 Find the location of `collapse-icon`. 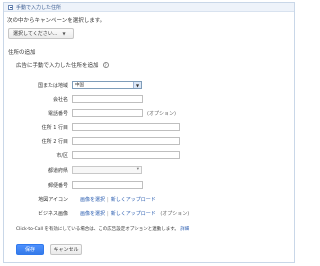

collapse-icon is located at coordinates (10, 7).